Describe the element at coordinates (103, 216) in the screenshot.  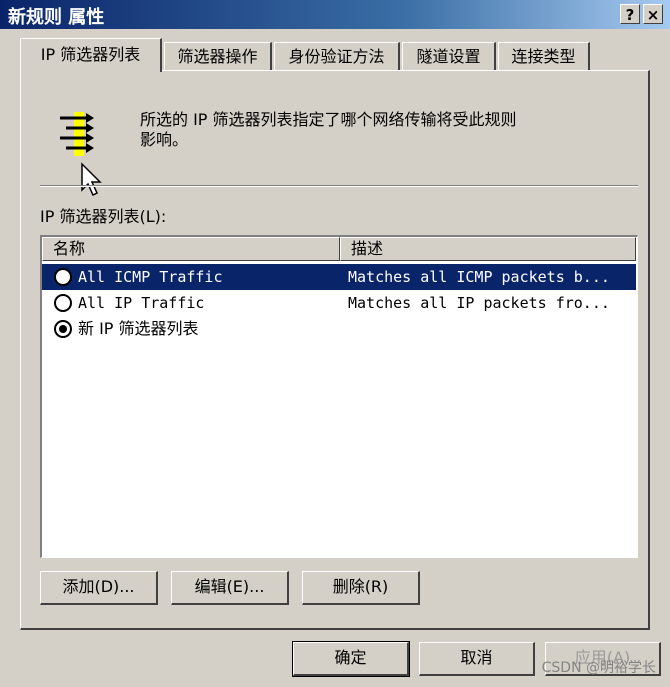
I see `filter-list-label: IP 筛选器列表(L):` at that location.